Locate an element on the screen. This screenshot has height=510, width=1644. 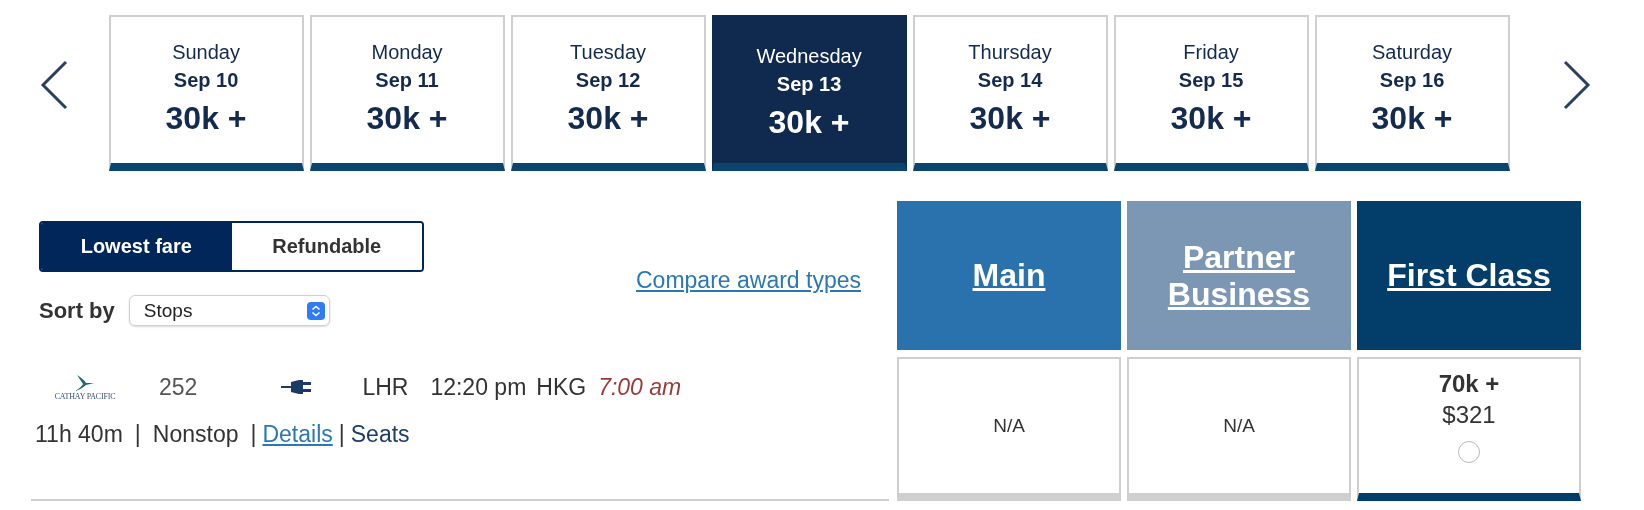
departure-time: 12:20 pm is located at coordinates (478, 387).